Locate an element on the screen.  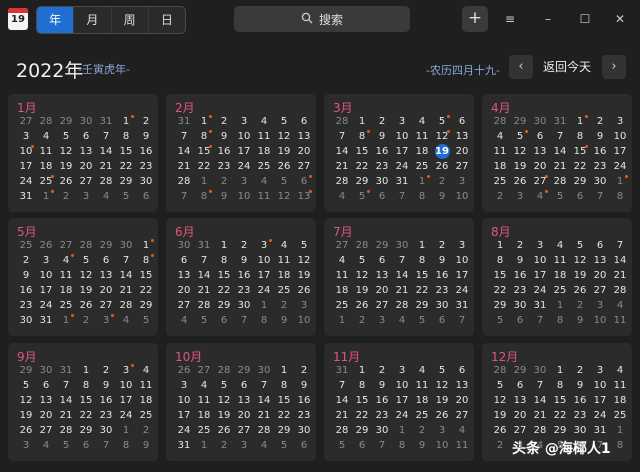
day-cell: 22 is located at coordinates (362, 415).